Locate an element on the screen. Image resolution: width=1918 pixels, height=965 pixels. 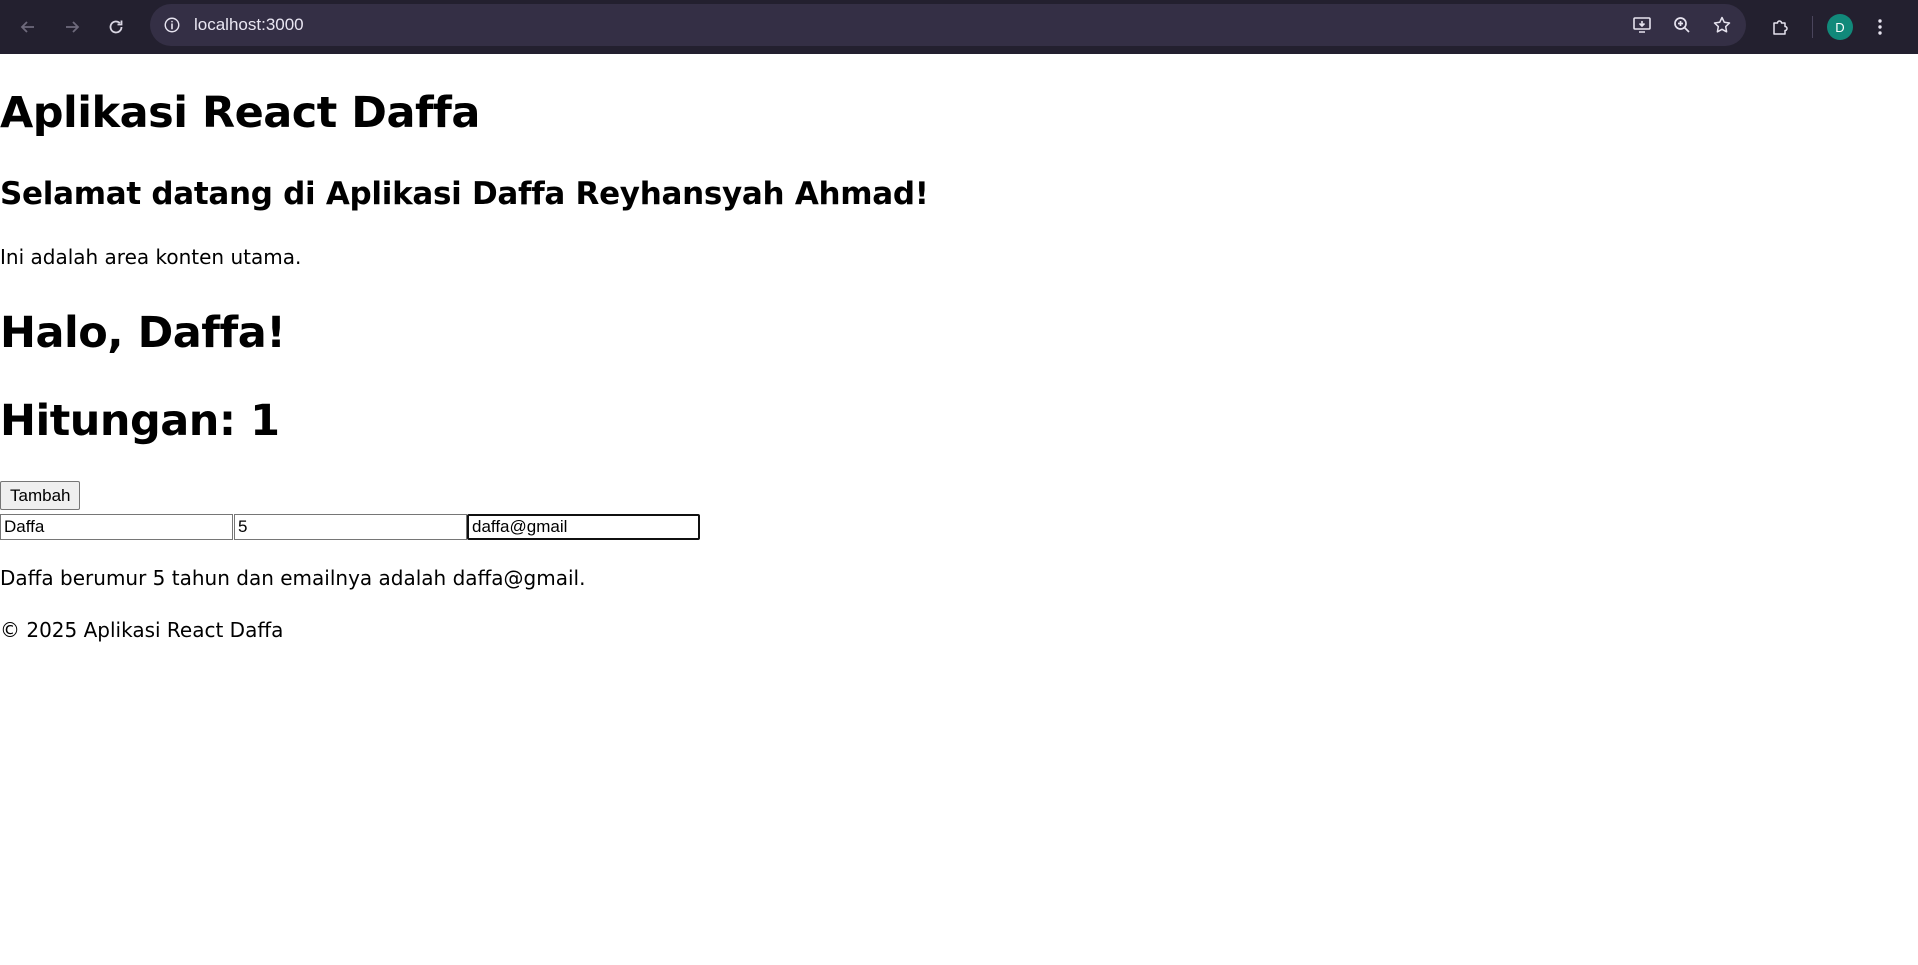
zoom-button is located at coordinates (1682, 25).